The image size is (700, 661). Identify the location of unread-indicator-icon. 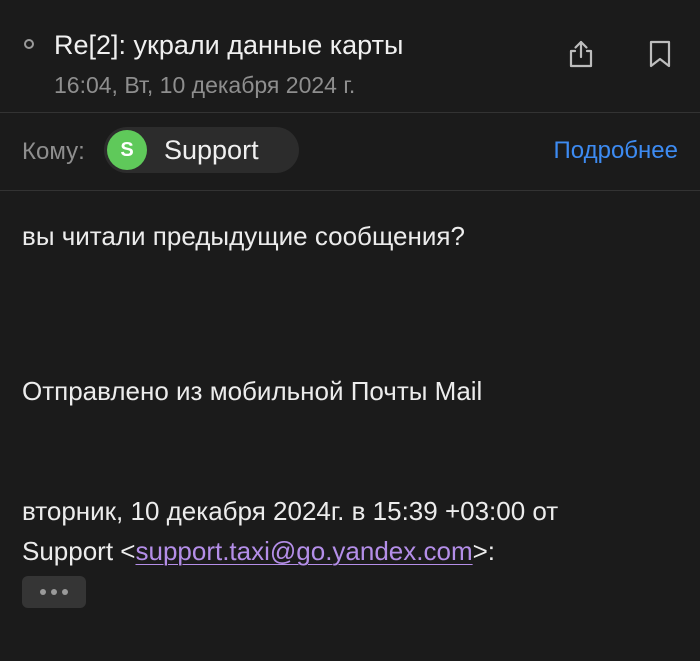
(29, 44).